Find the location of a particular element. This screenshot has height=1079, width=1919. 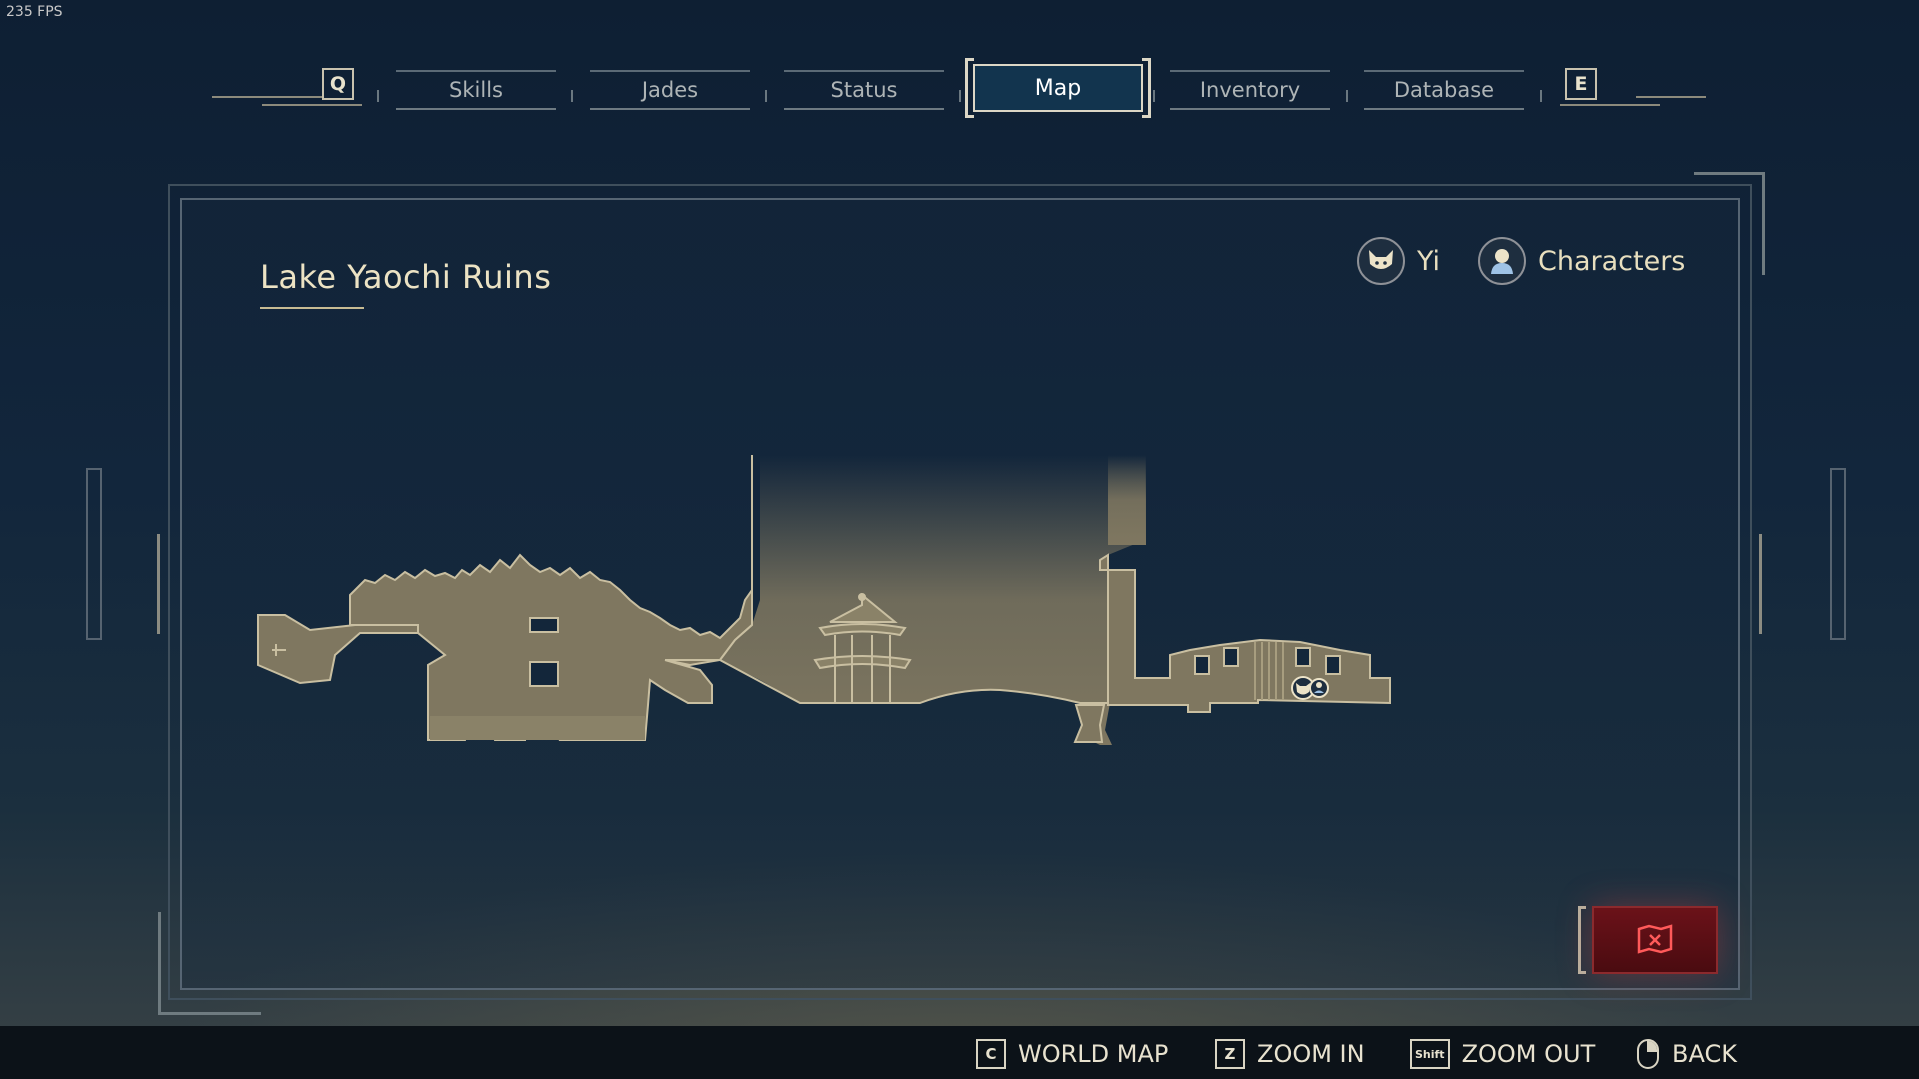

hint-label: BACK is located at coordinates (1704, 1054).